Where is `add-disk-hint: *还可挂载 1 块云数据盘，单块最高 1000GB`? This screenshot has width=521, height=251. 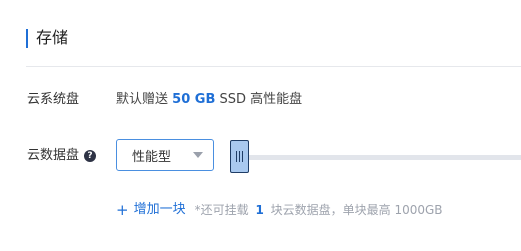 add-disk-hint: *还可挂载 1 块云数据盘，单块最高 1000GB is located at coordinates (319, 210).